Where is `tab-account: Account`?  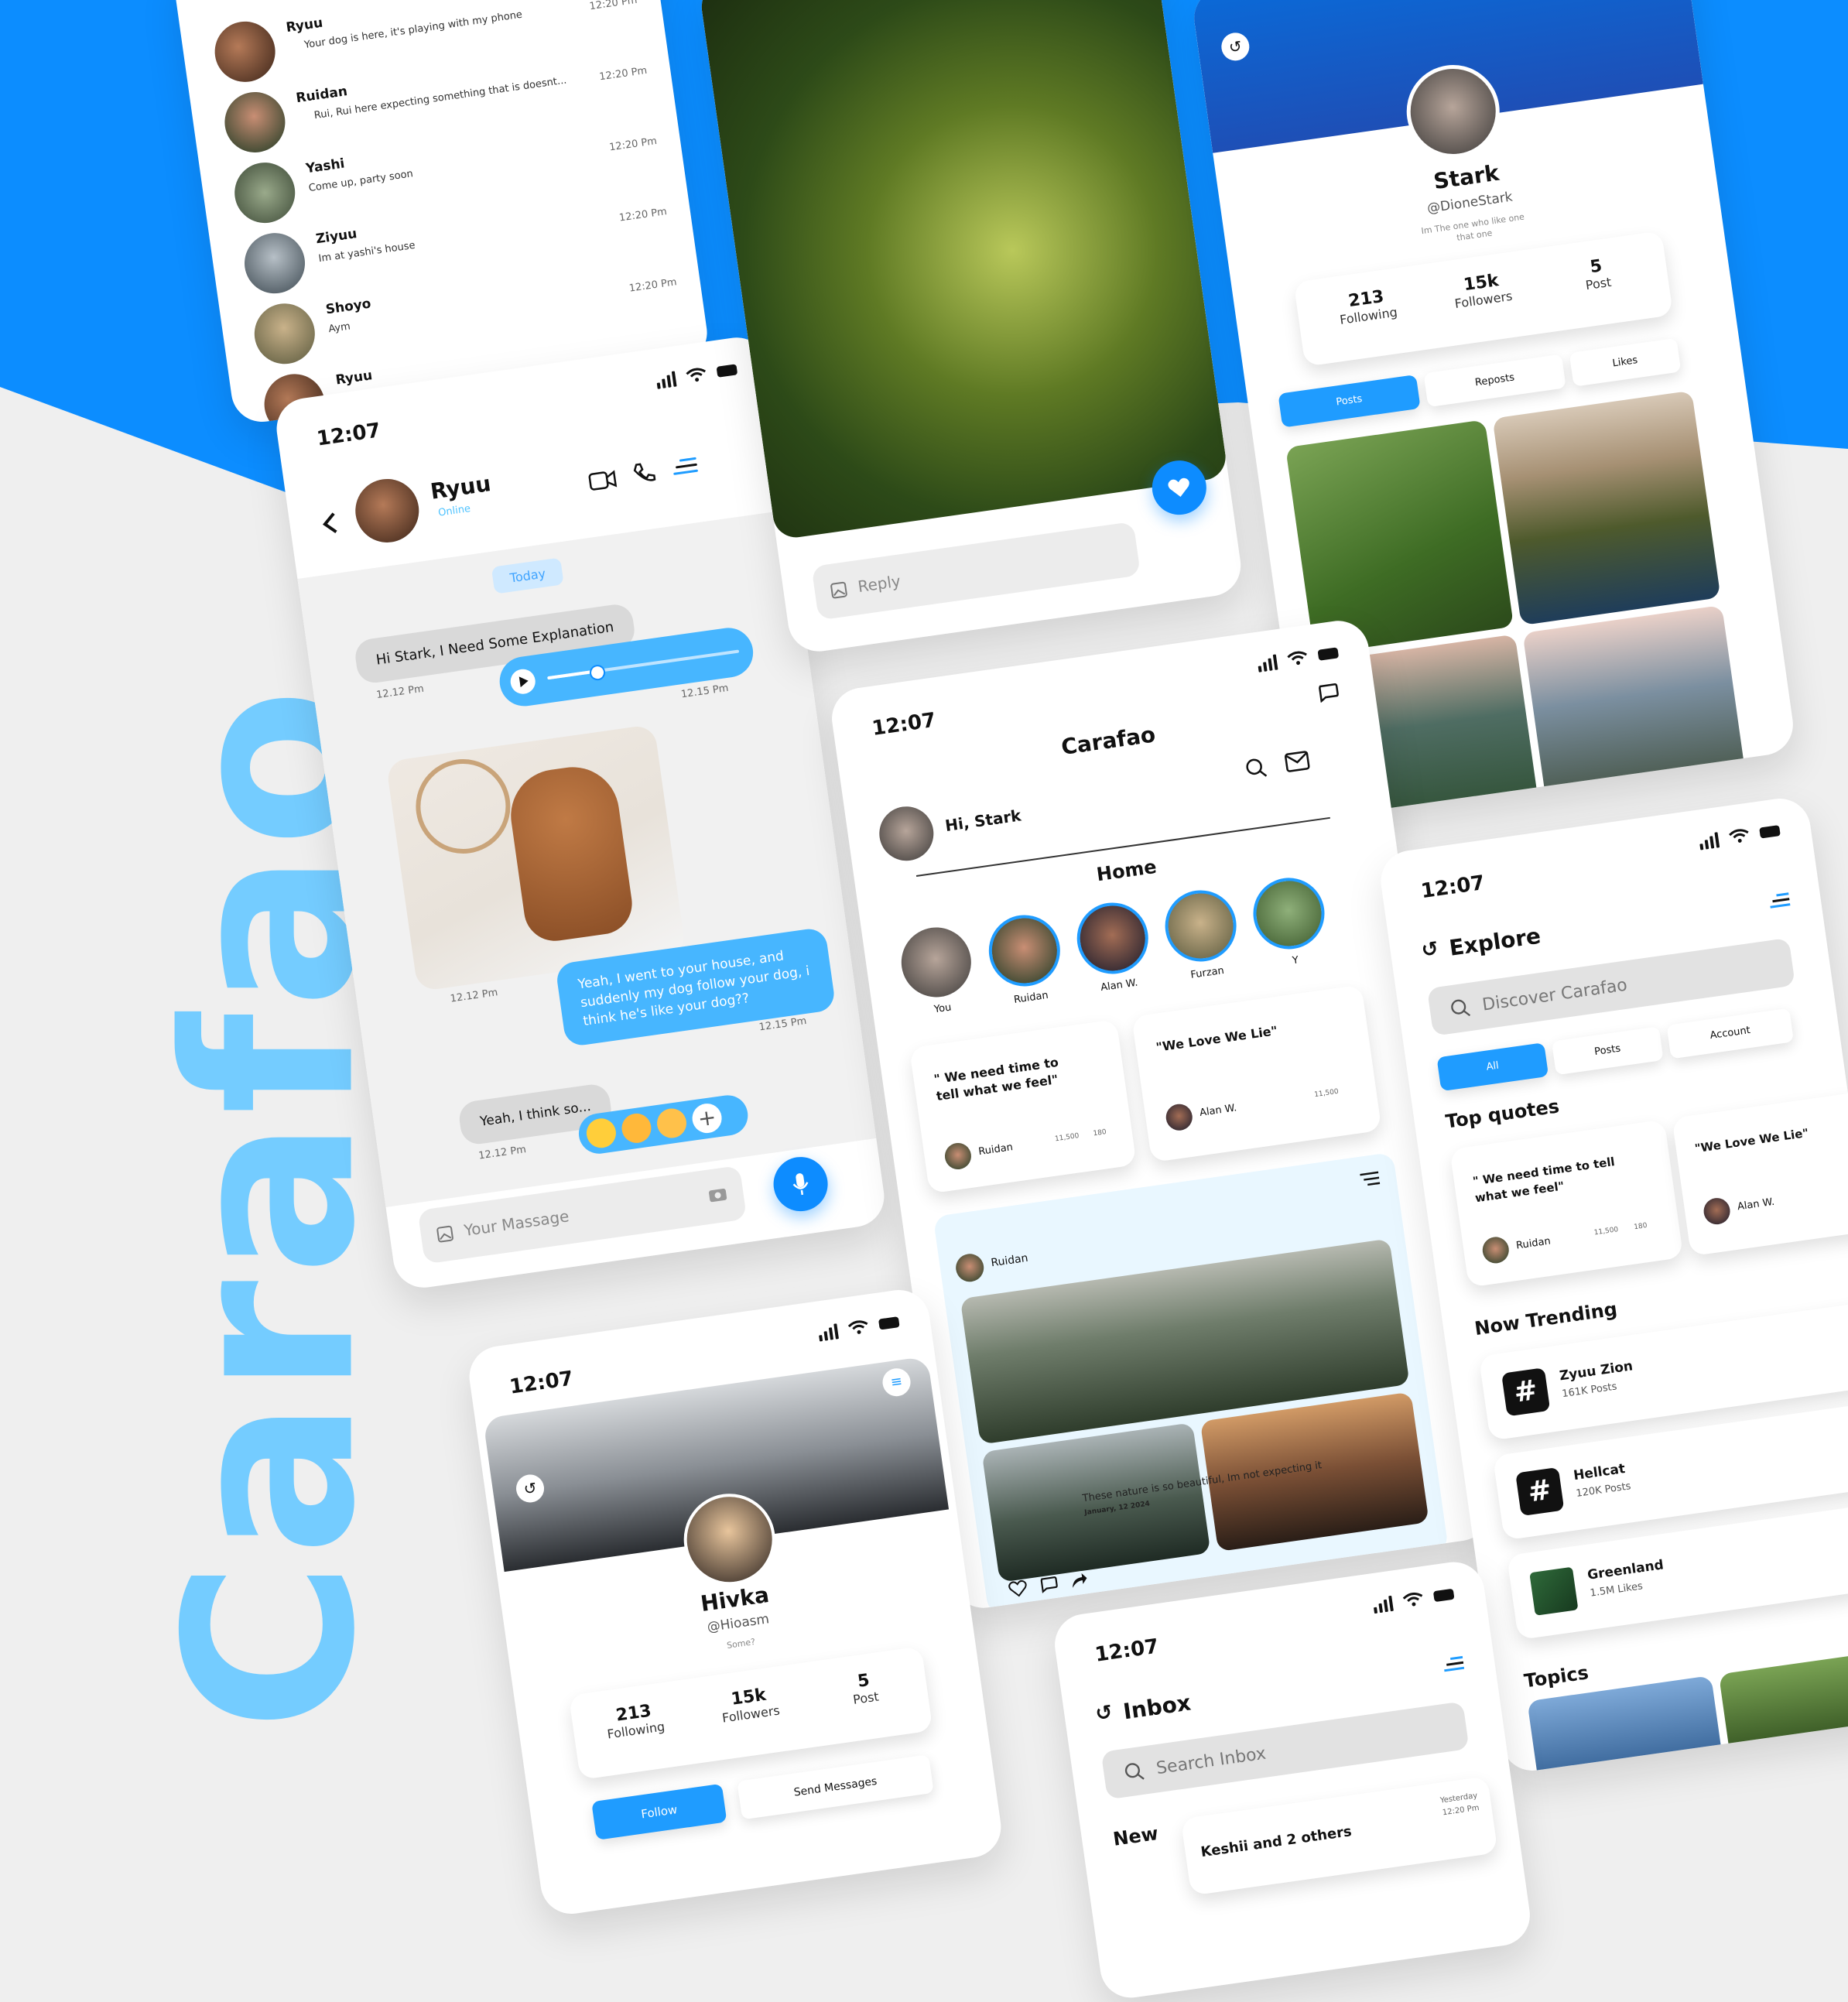
tab-account: Account is located at coordinates (1730, 1033).